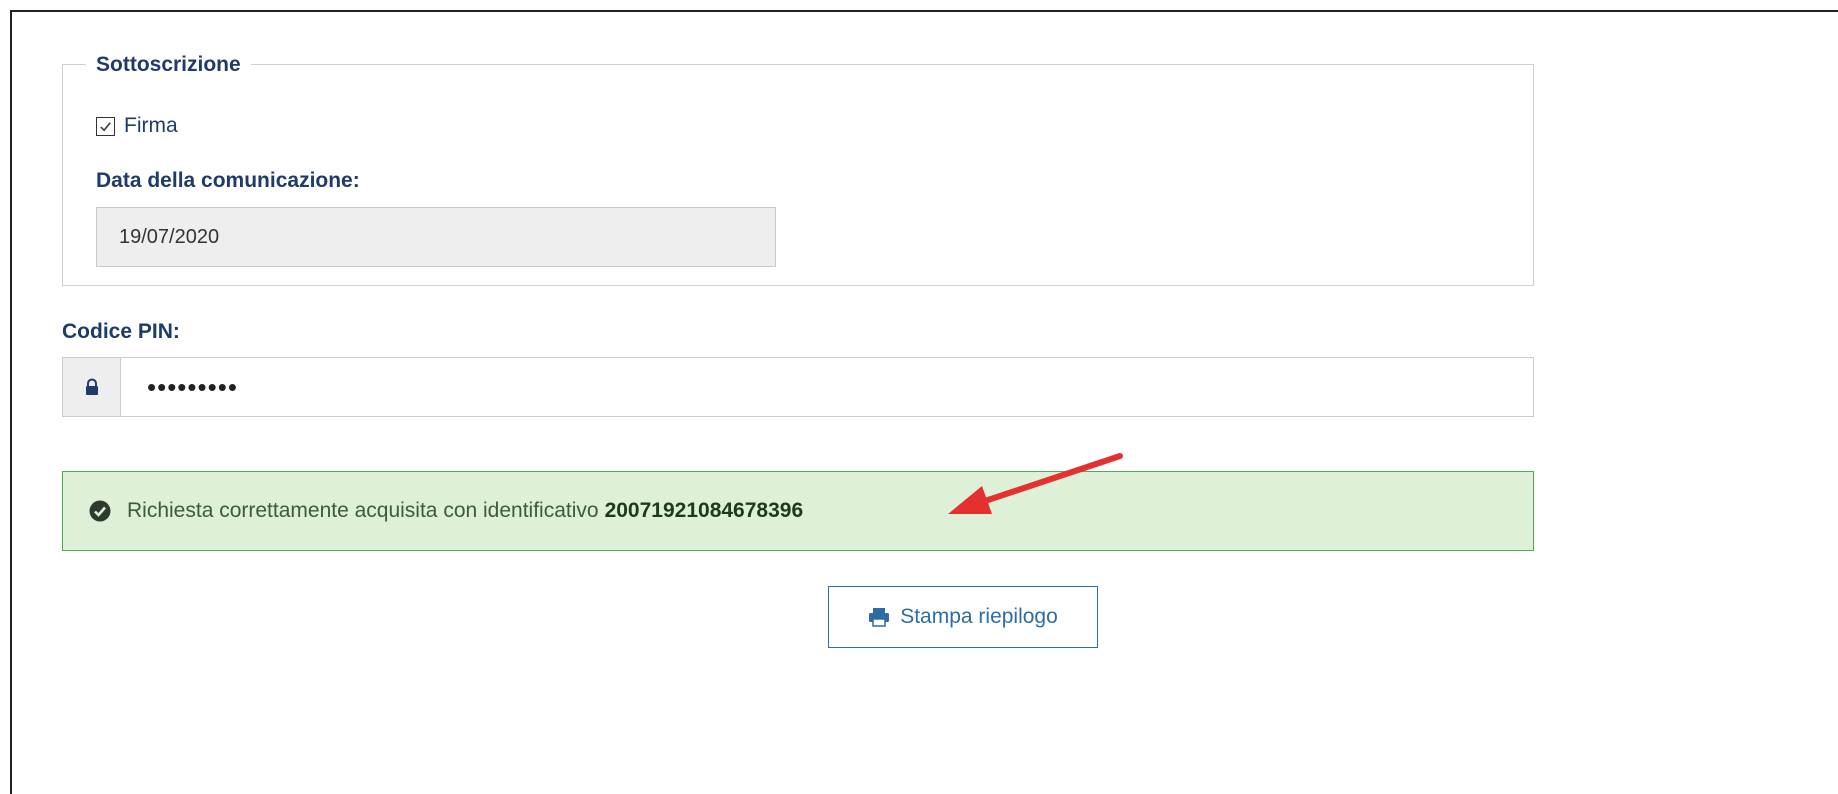 This screenshot has height=794, width=1838. What do you see at coordinates (192, 386) in the screenshot?
I see `pin-masked-value: •••••••••` at bounding box center [192, 386].